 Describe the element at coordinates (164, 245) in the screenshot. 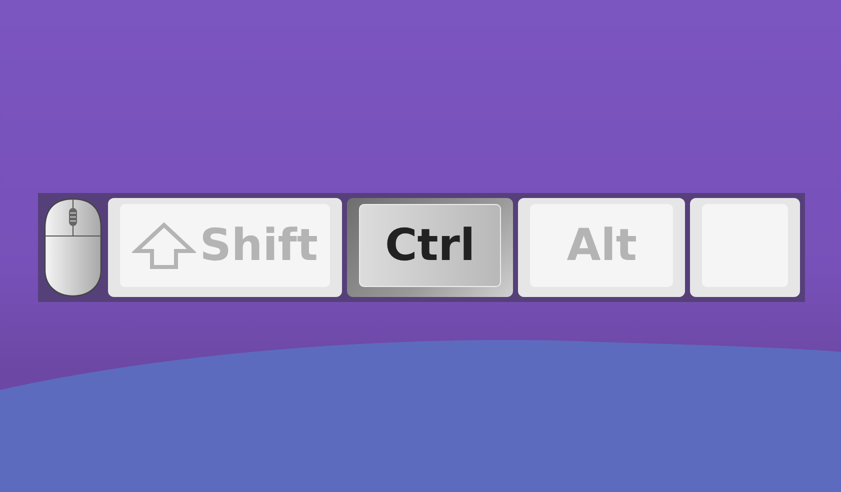

I see `up-arrow-icon` at that location.